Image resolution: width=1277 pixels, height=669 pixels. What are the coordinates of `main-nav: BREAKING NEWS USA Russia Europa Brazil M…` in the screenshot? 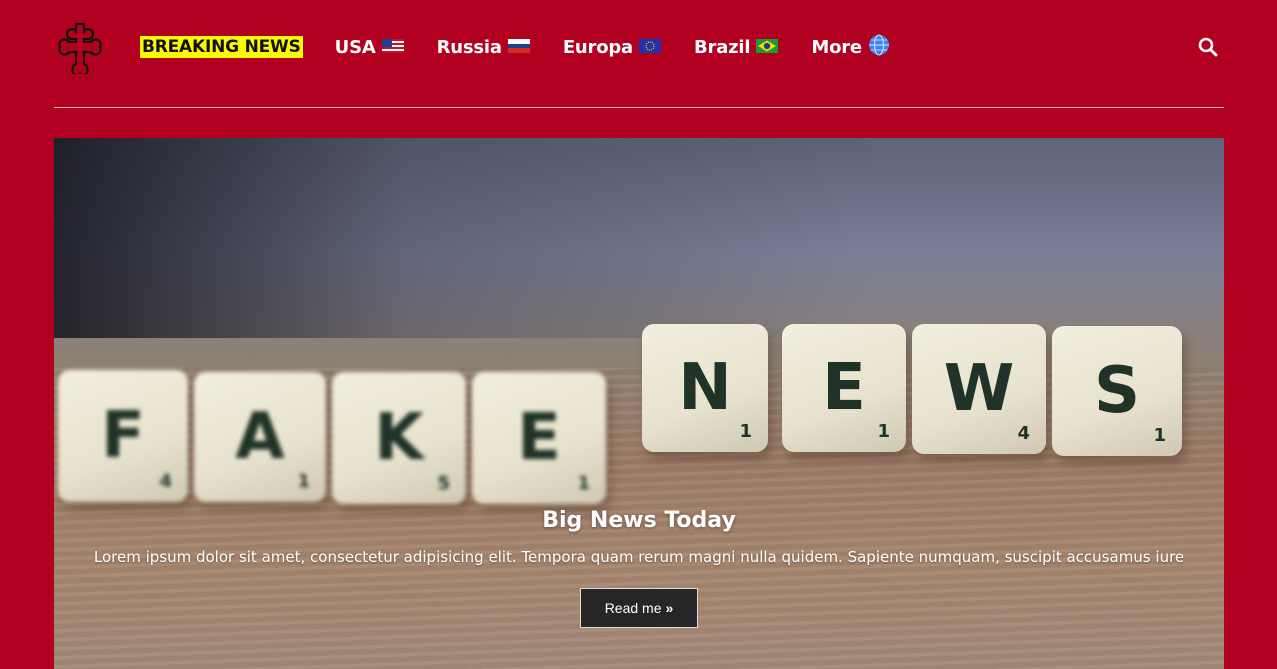 It's located at (531, 47).